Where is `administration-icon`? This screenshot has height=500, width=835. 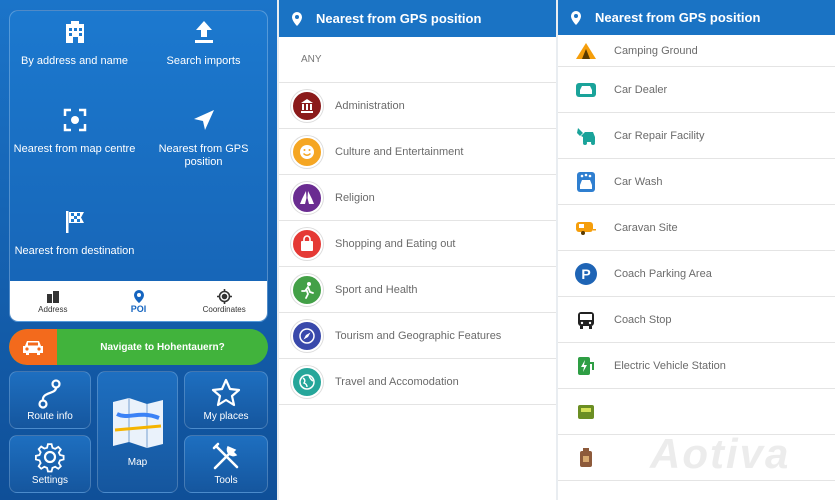 administration-icon is located at coordinates (307, 105).